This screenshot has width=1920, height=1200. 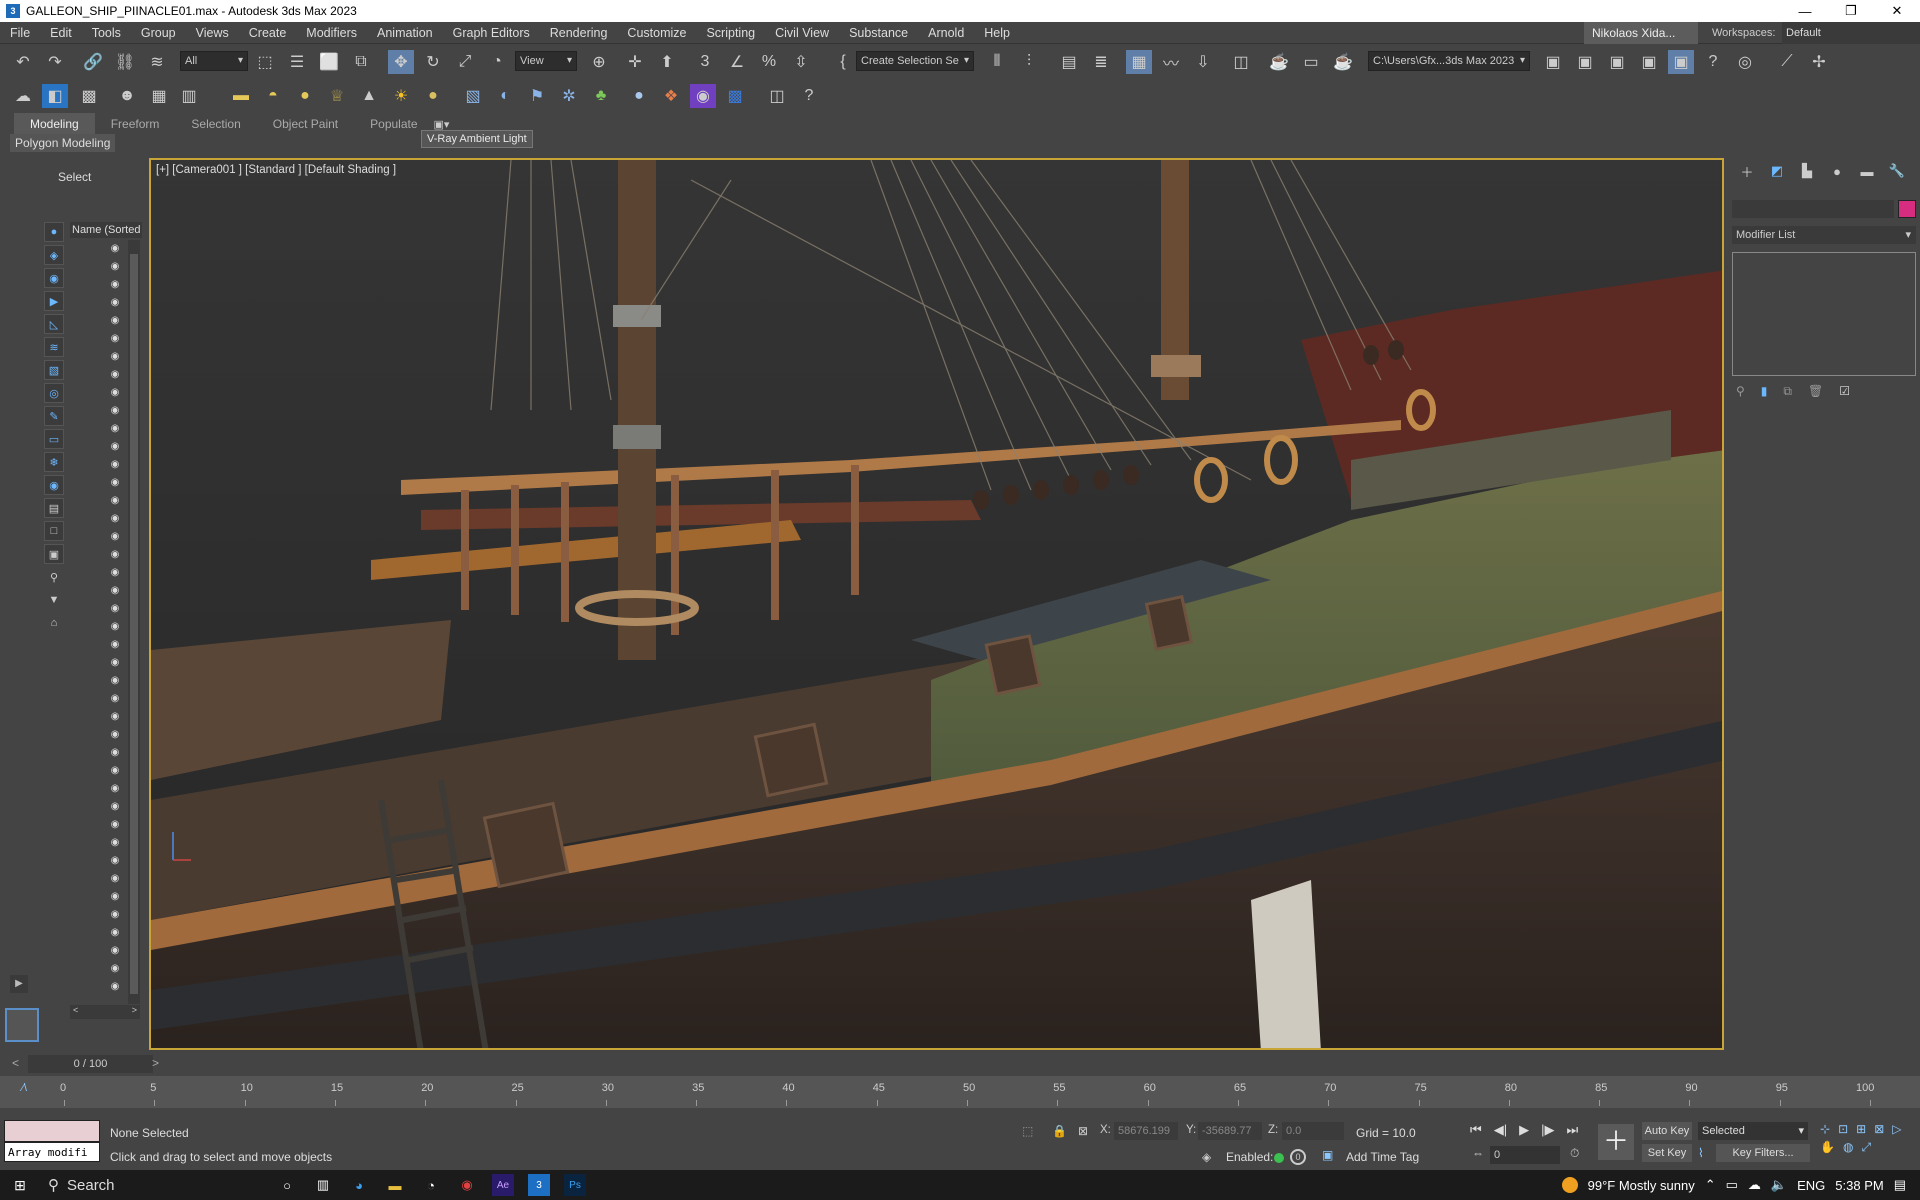 I want to click on menu-help: Help, so click(x=997, y=33).